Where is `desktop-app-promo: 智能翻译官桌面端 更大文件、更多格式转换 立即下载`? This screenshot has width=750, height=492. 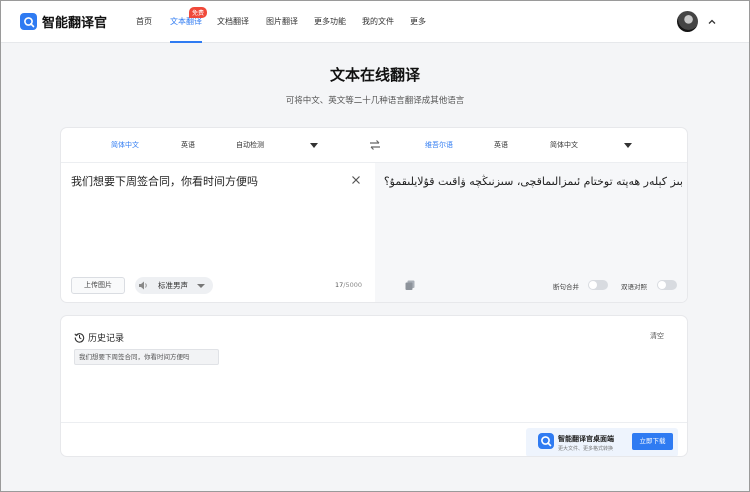
desktop-app-promo: 智能翻译官桌面端 更大文件、更多格式转换 立即下载 is located at coordinates (602, 442).